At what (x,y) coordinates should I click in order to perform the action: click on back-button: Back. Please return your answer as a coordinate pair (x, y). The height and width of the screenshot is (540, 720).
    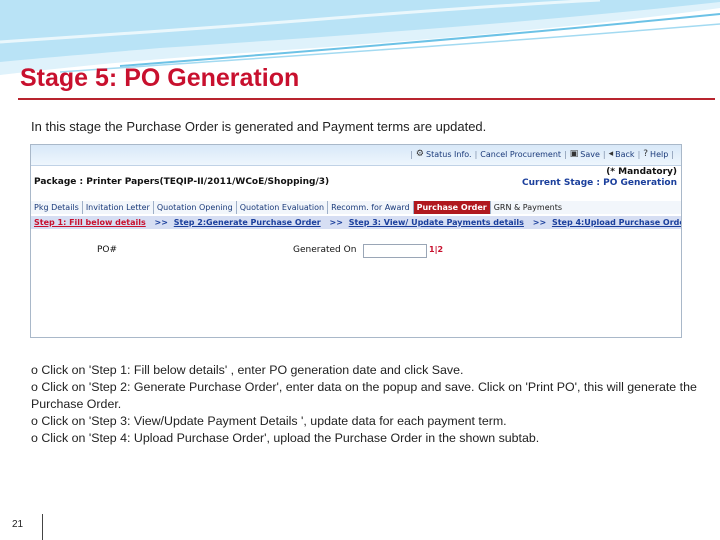
    Looking at the image, I should click on (624, 154).